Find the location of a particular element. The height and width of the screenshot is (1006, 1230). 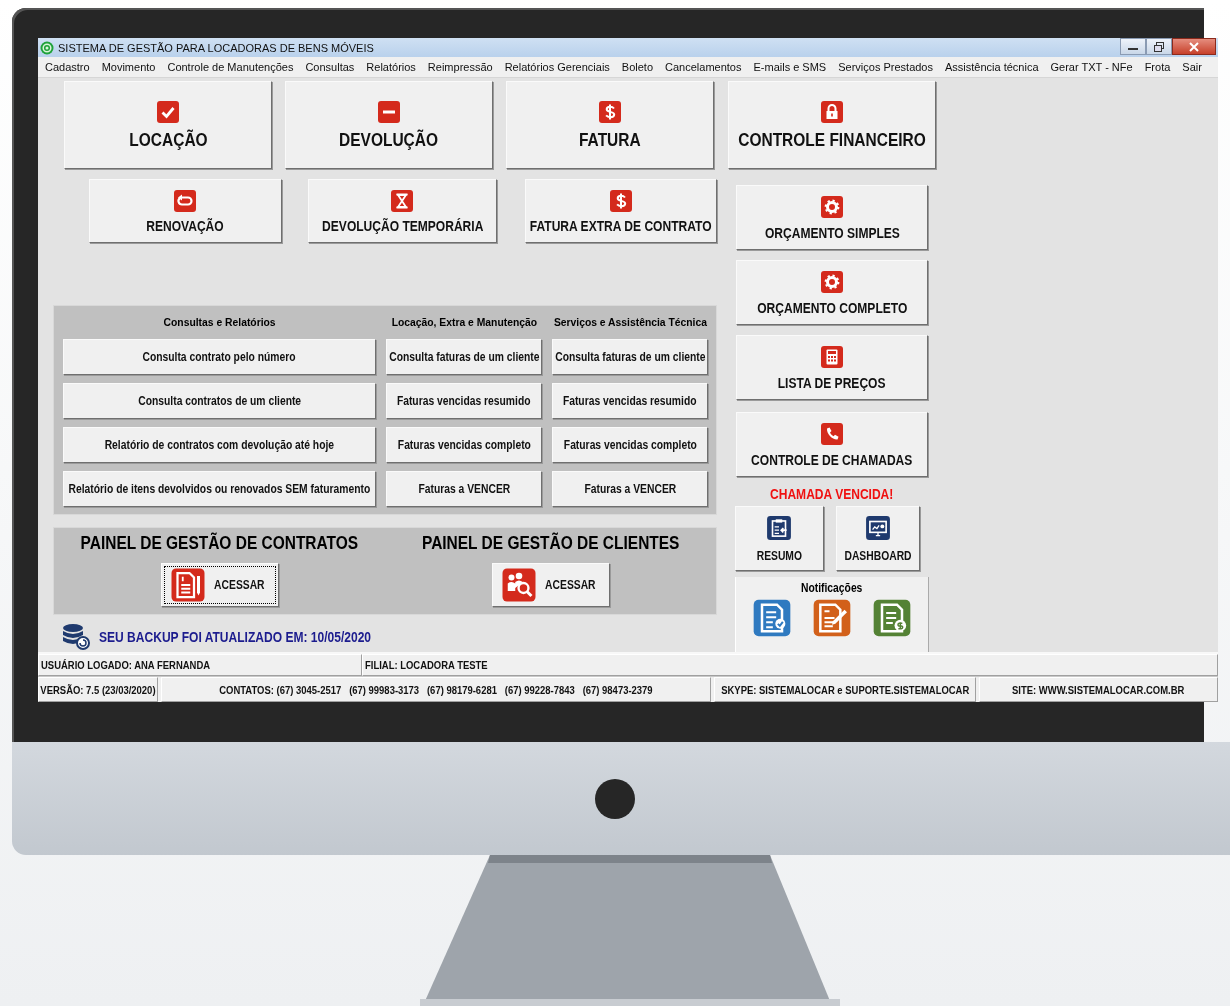

menu-item: Cadastro is located at coordinates (67, 67).